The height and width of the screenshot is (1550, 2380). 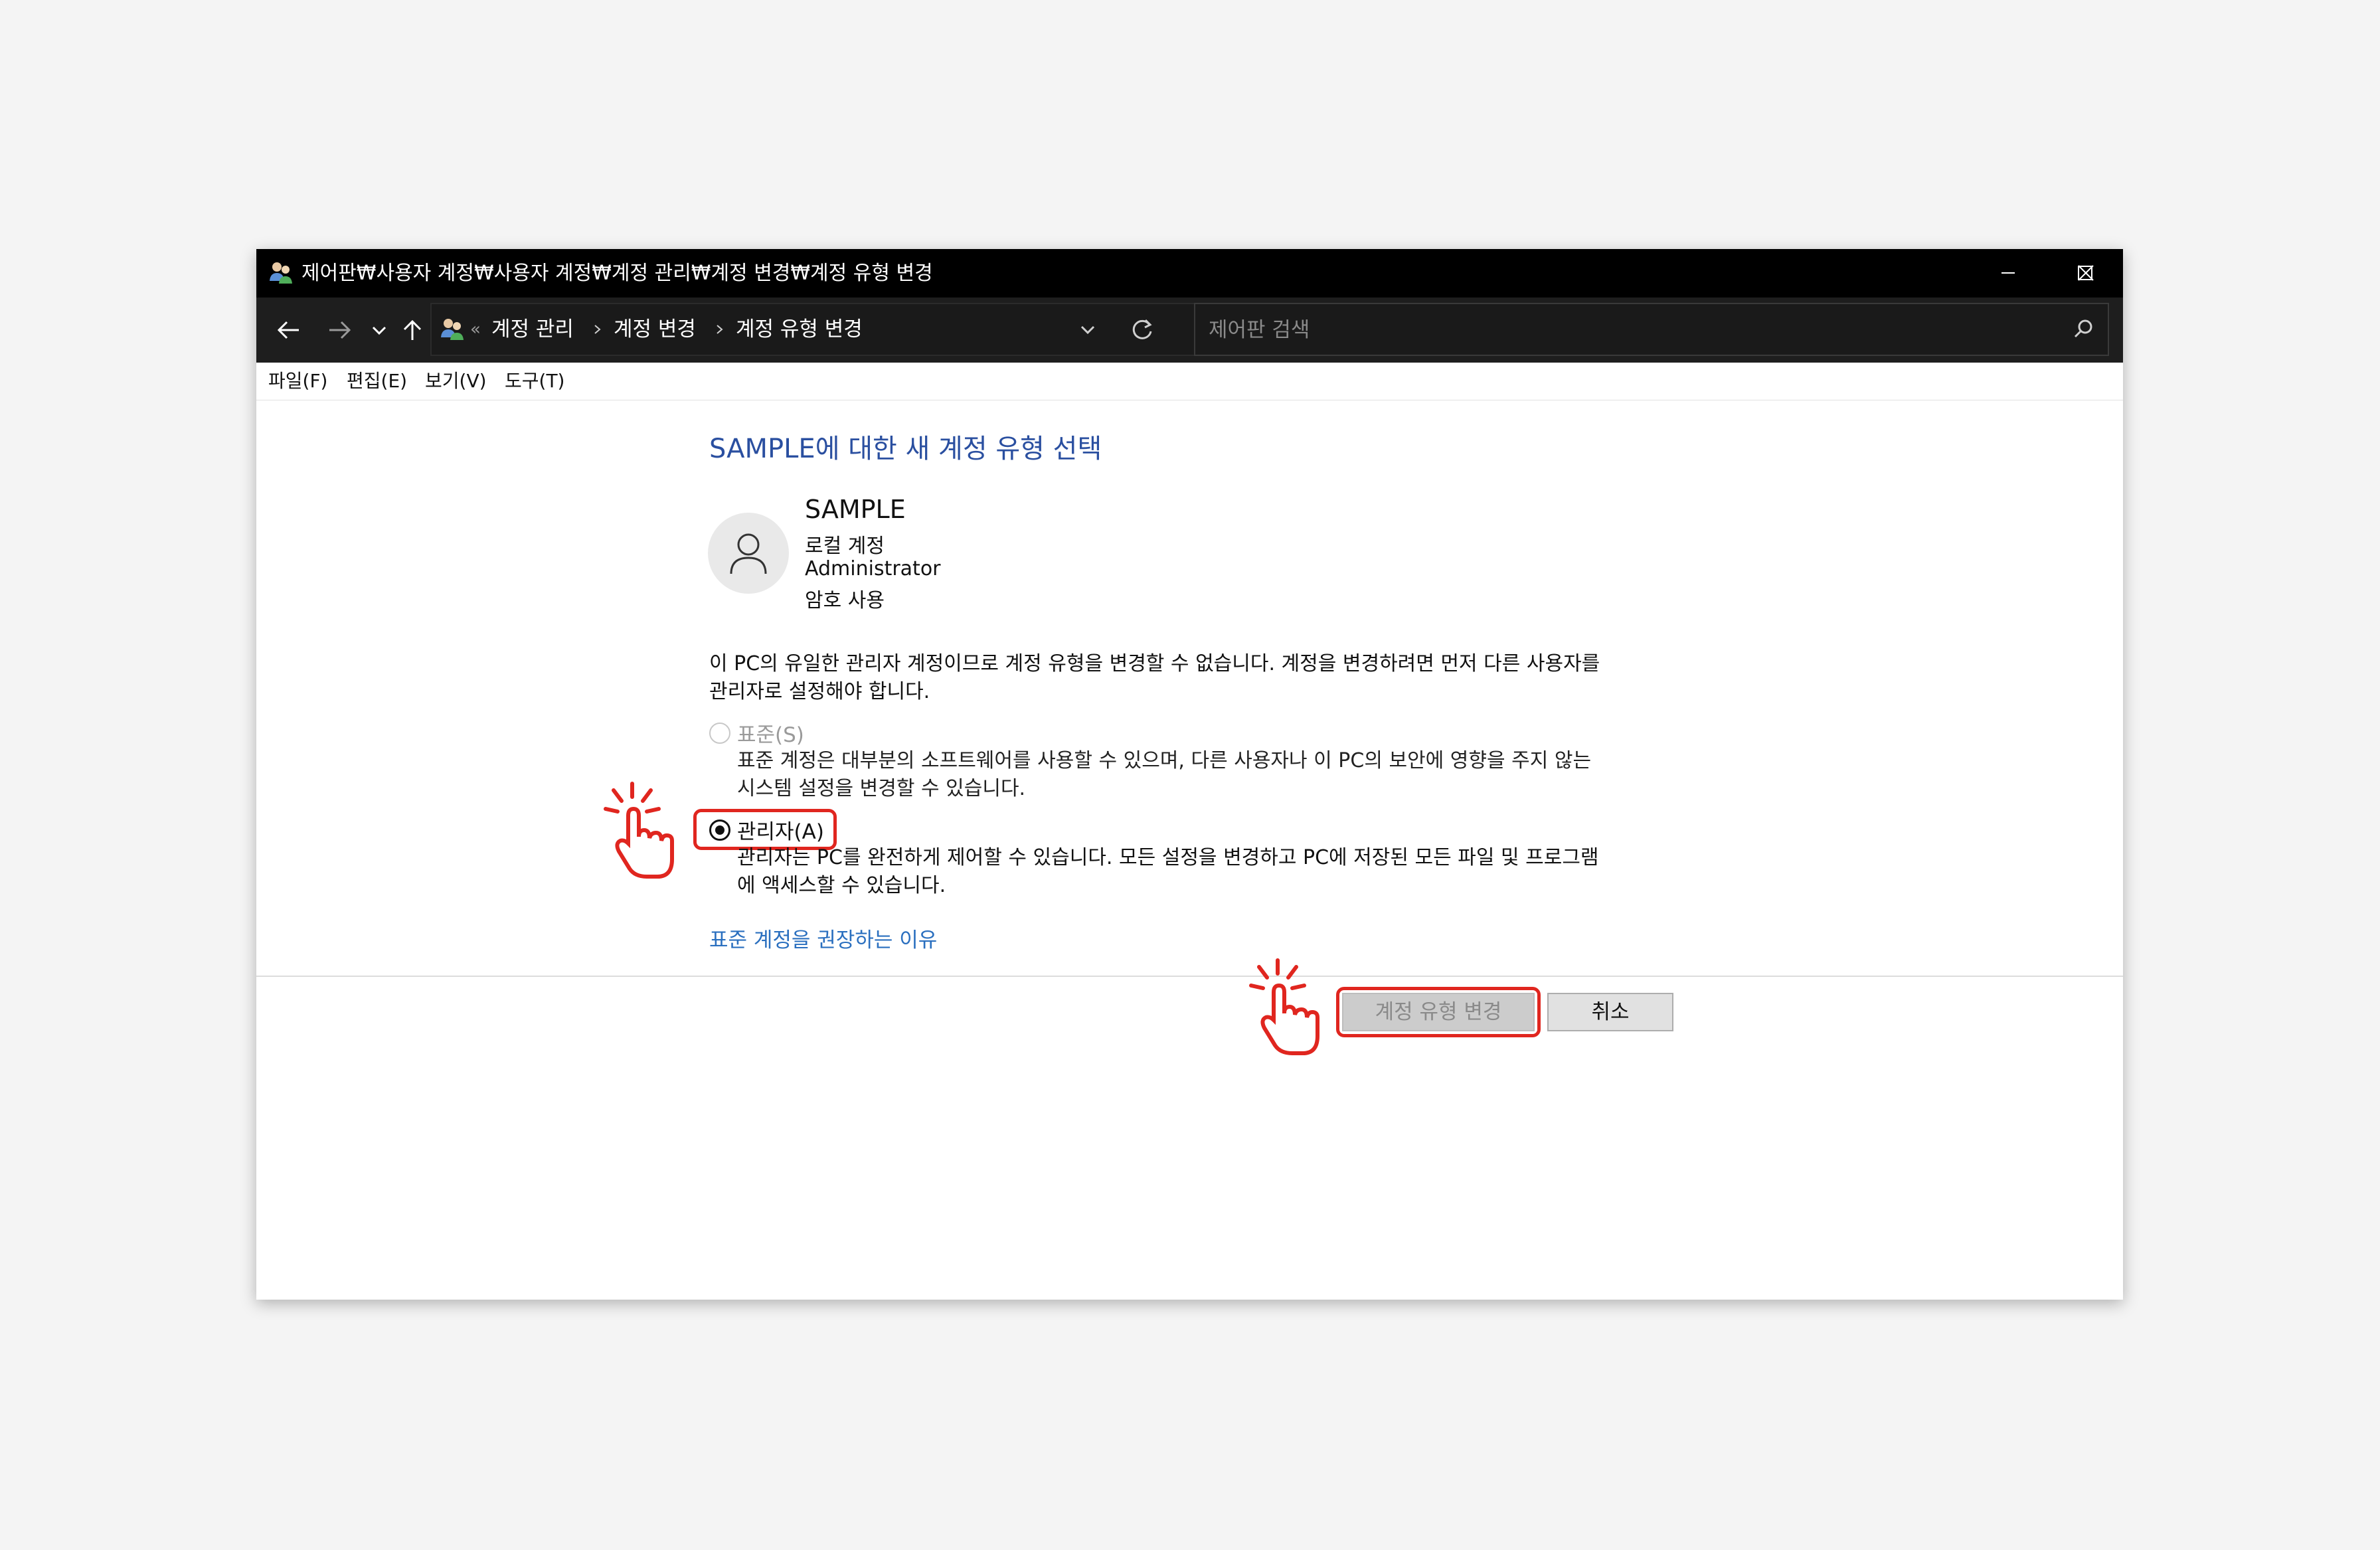 I want to click on cancel-button: 취소, so click(x=1610, y=1012).